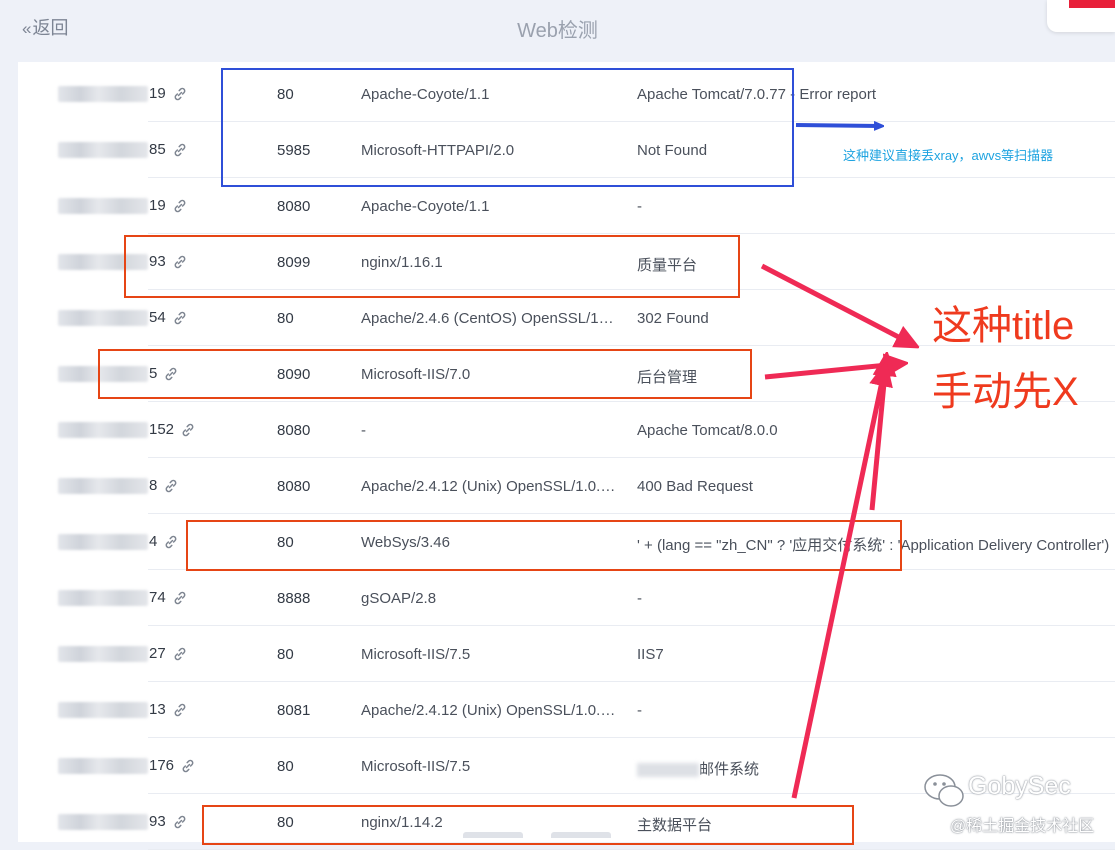  Describe the element at coordinates (1003, 326) in the screenshot. I see `annotation-note-red-line1: 这种title` at that location.